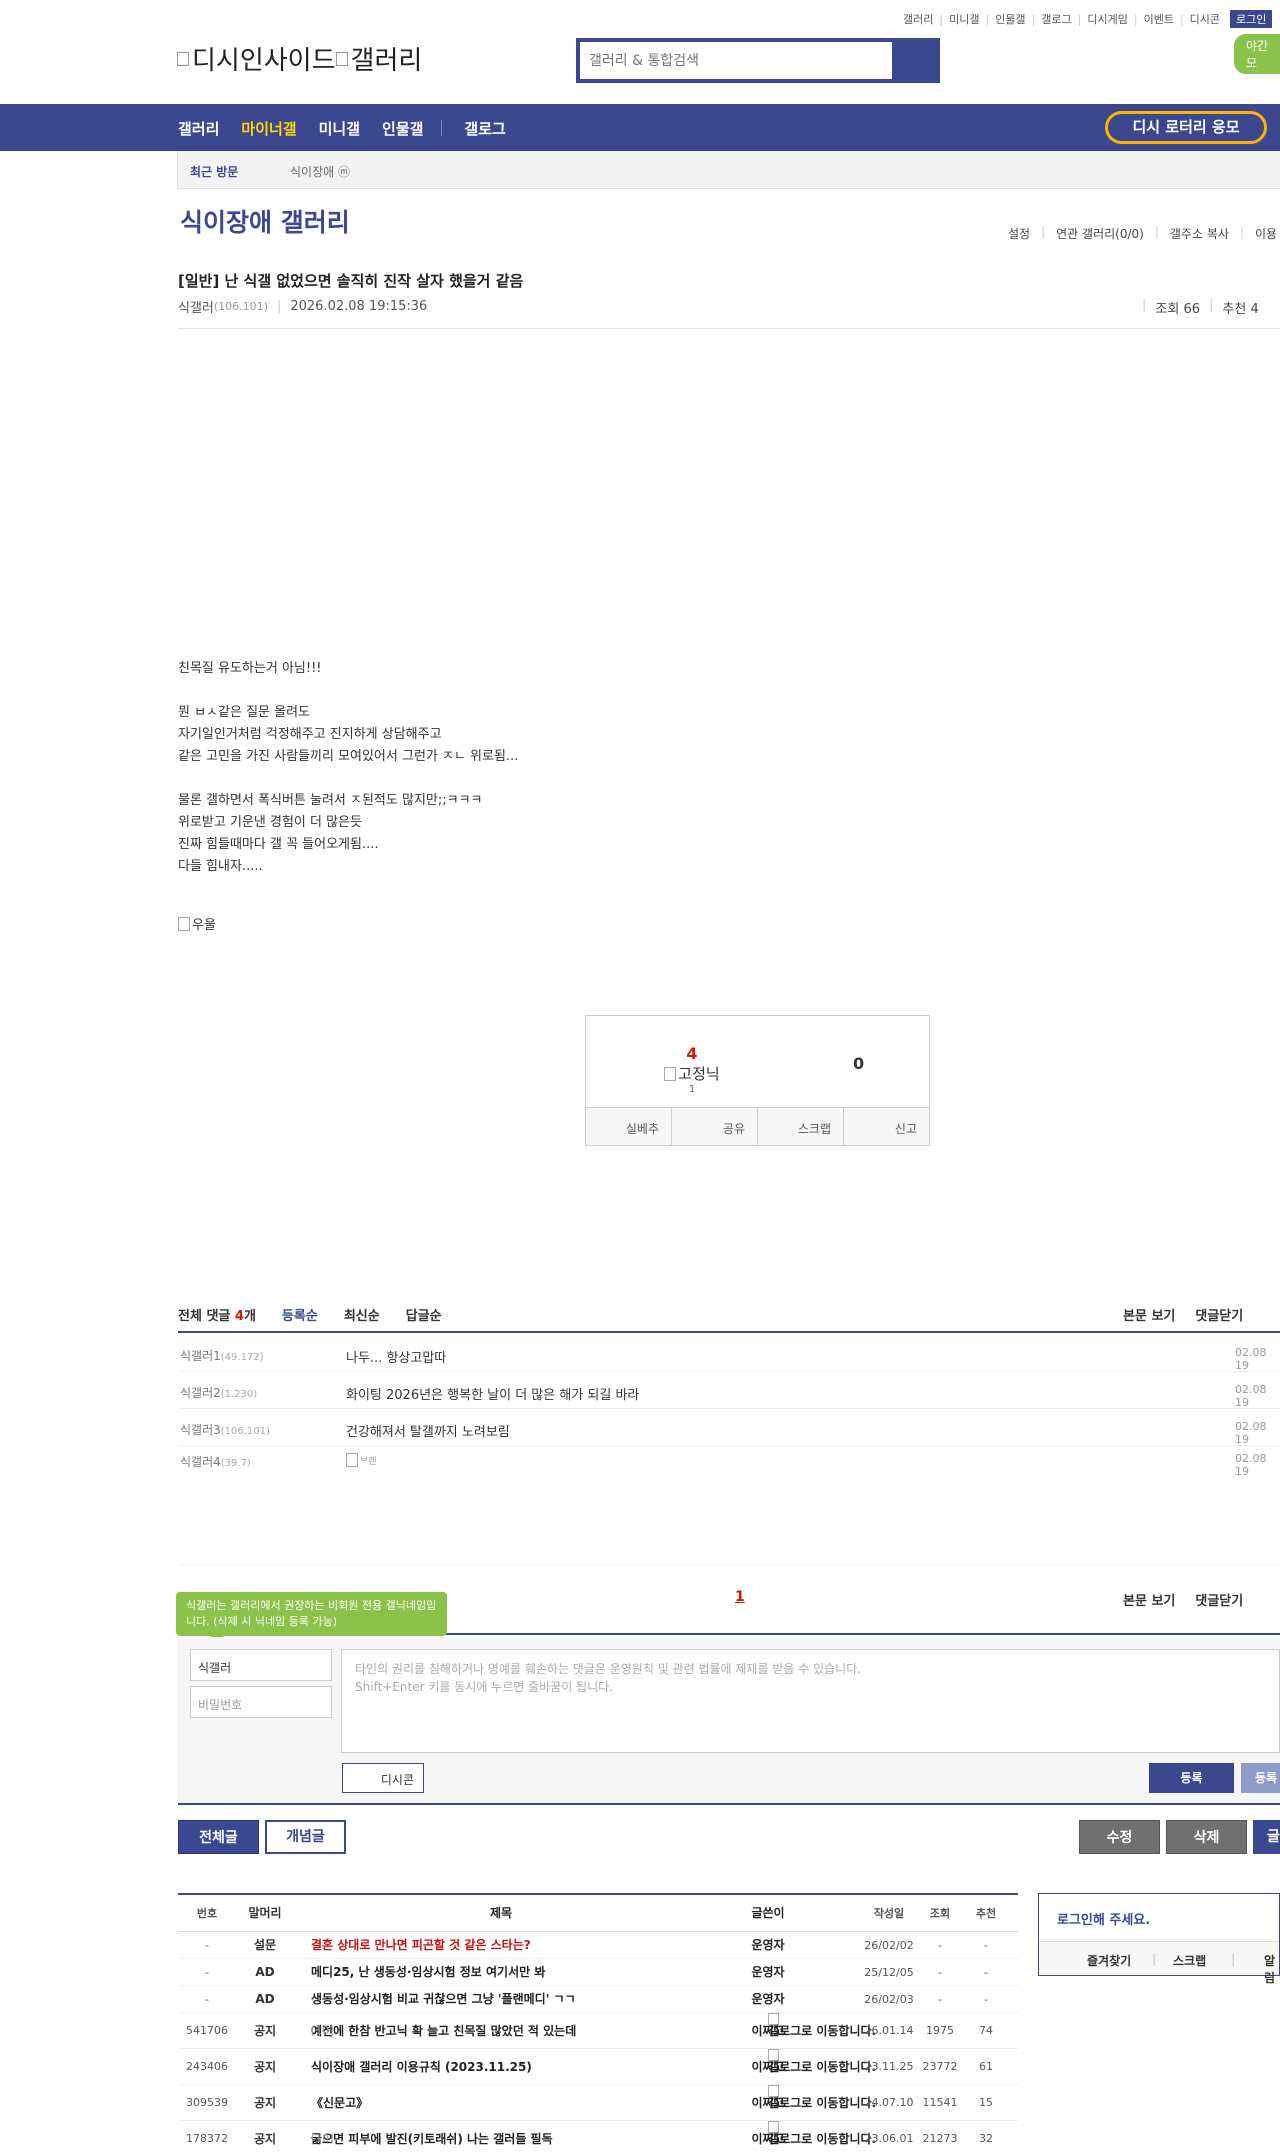 This screenshot has height=2153, width=1280. Describe the element at coordinates (729, 1353) in the screenshot. I see `comment-row: 식갤러1(49.172) 나두... 항상고맙따 02.08 19` at that location.